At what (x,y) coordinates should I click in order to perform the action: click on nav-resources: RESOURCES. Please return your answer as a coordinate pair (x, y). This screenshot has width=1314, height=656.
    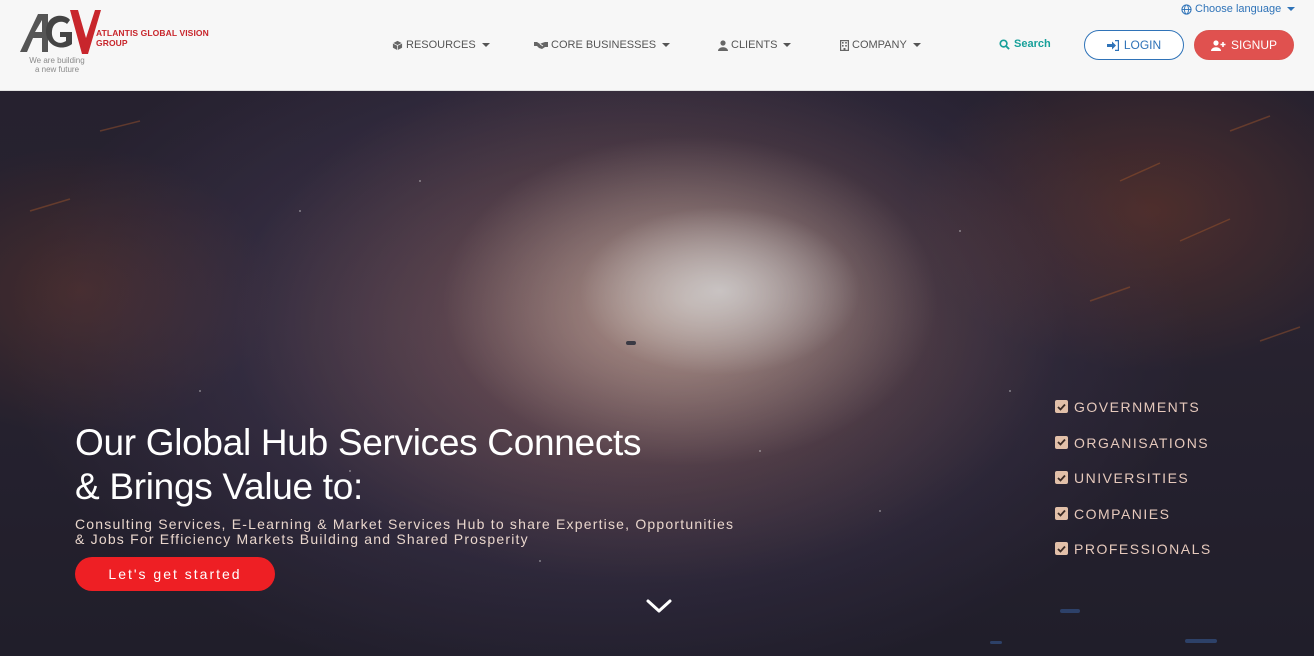
    Looking at the image, I should click on (441, 45).